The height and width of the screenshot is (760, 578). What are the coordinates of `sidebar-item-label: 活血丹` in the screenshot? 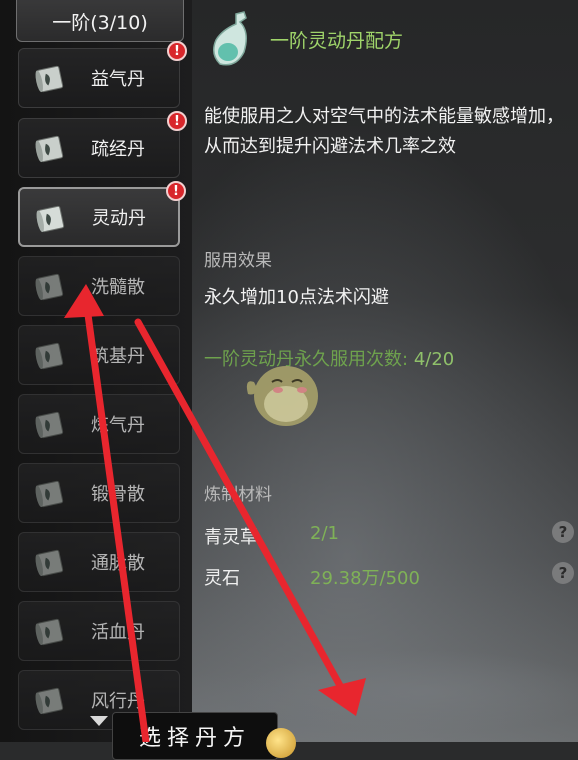 It's located at (118, 632).